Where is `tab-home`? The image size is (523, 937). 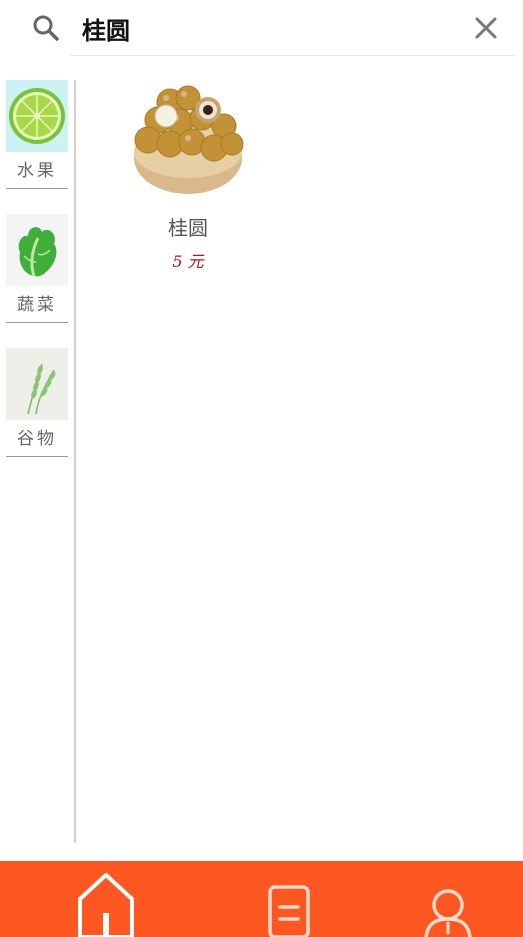
tab-home is located at coordinates (106, 902).